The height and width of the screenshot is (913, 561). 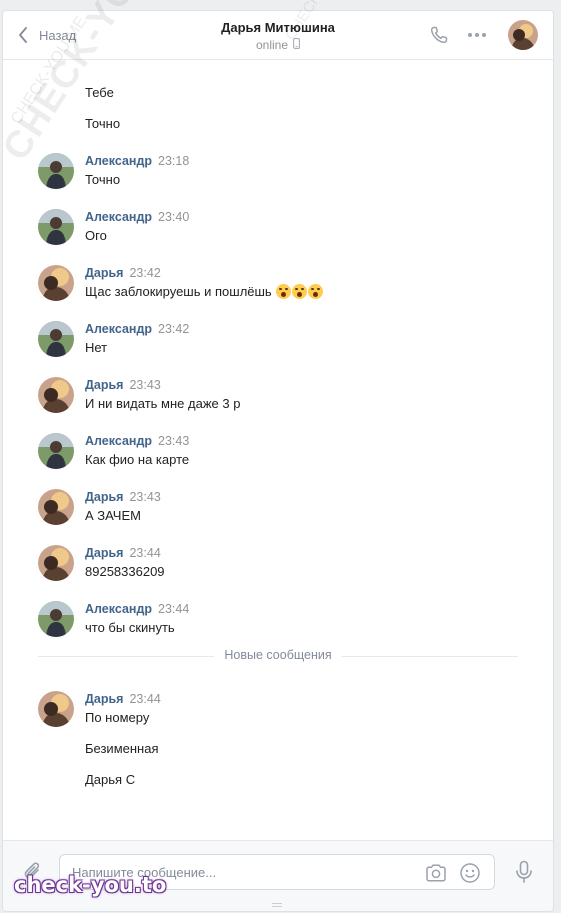 I want to click on chat-header: Назад Дарья Митюшина online, so click(x=278, y=35).